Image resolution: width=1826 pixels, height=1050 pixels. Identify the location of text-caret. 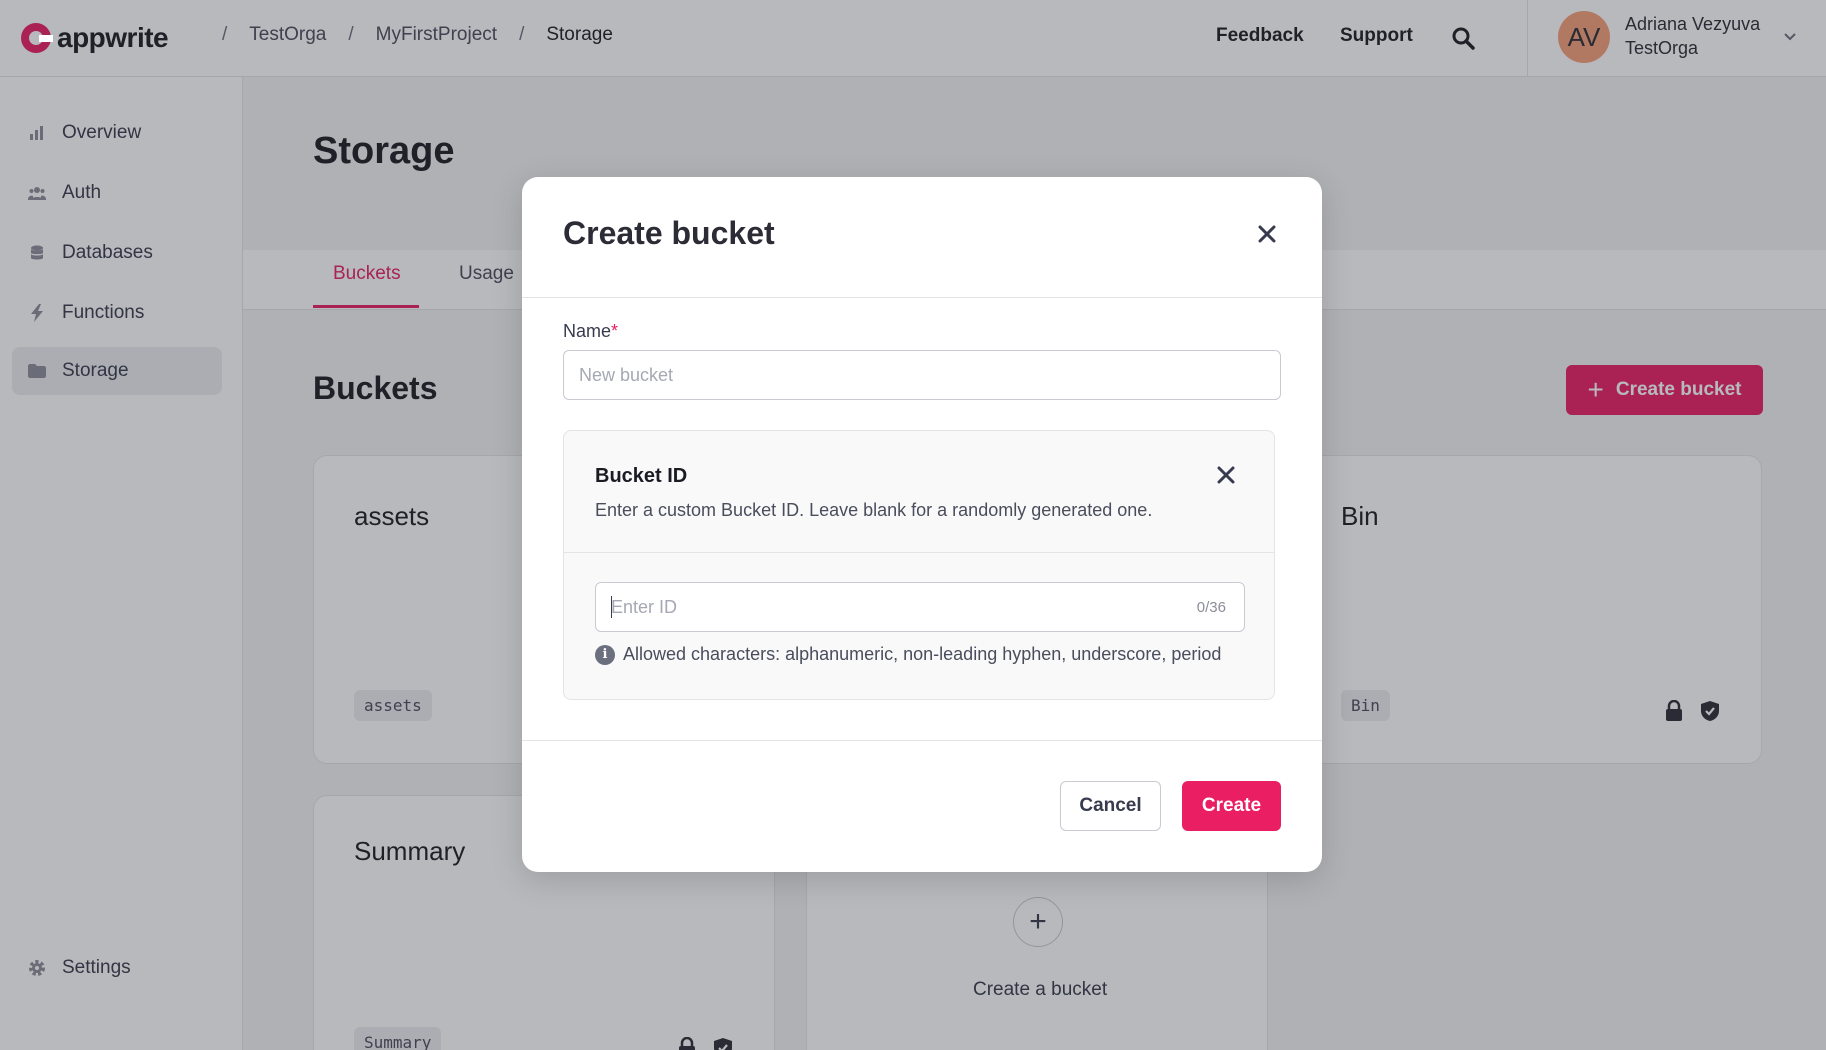
(611, 607).